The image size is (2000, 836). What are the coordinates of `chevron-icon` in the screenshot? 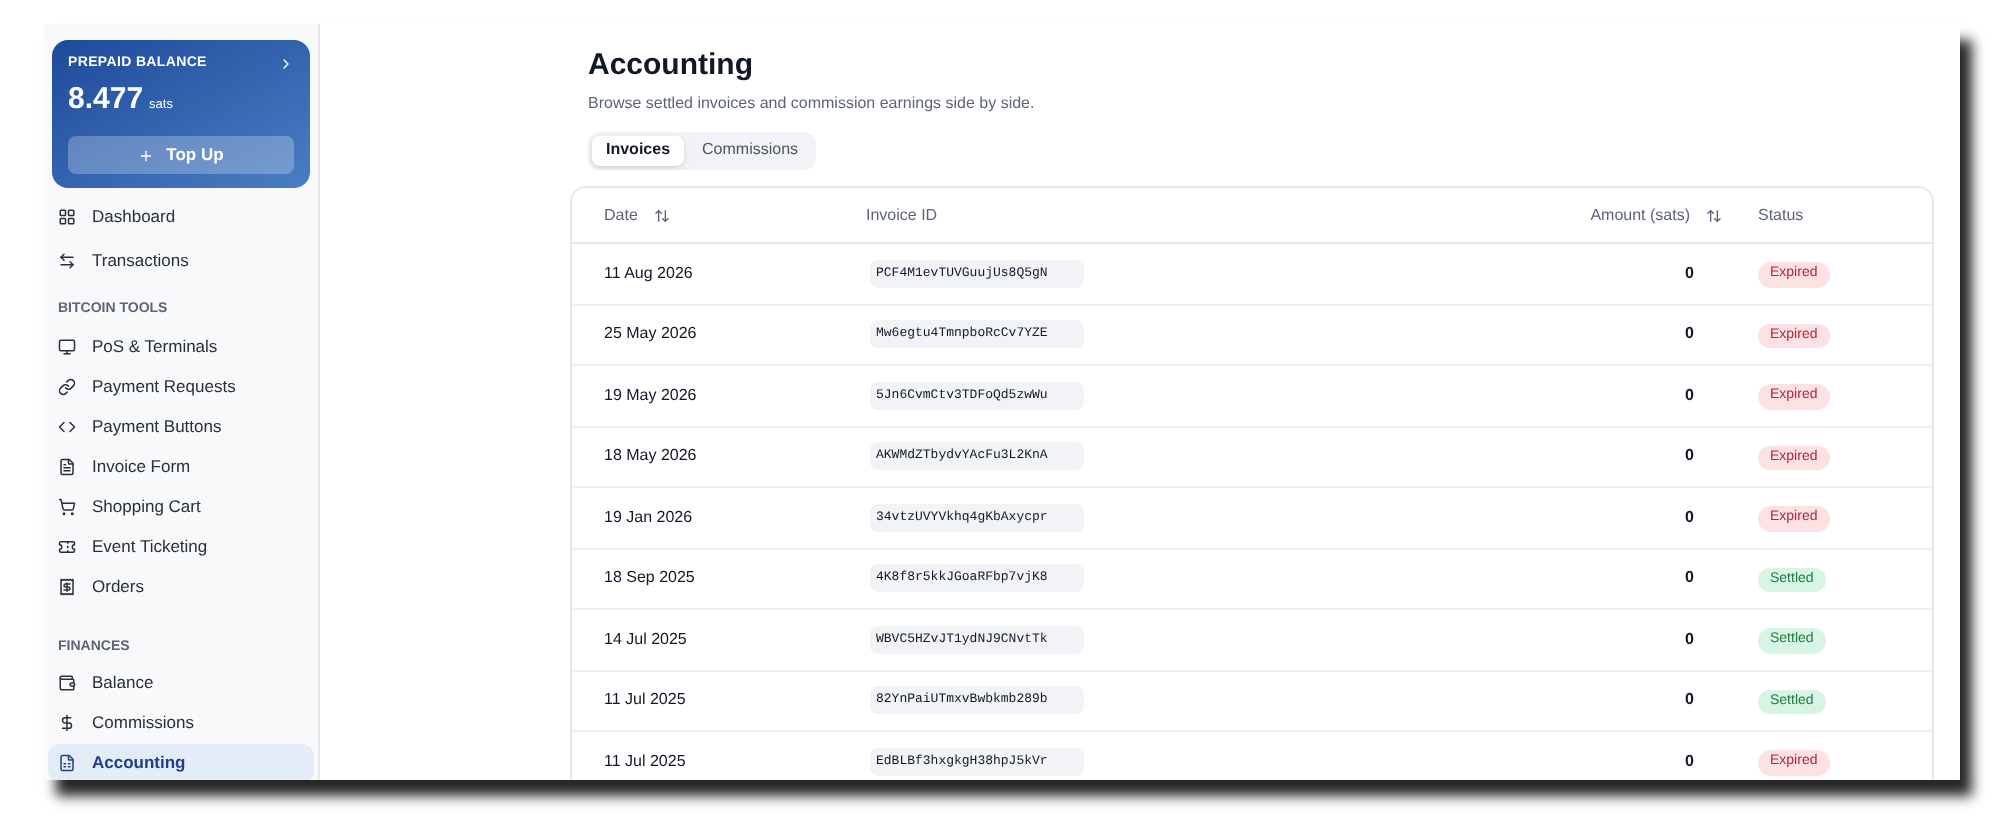 It's located at (286, 64).